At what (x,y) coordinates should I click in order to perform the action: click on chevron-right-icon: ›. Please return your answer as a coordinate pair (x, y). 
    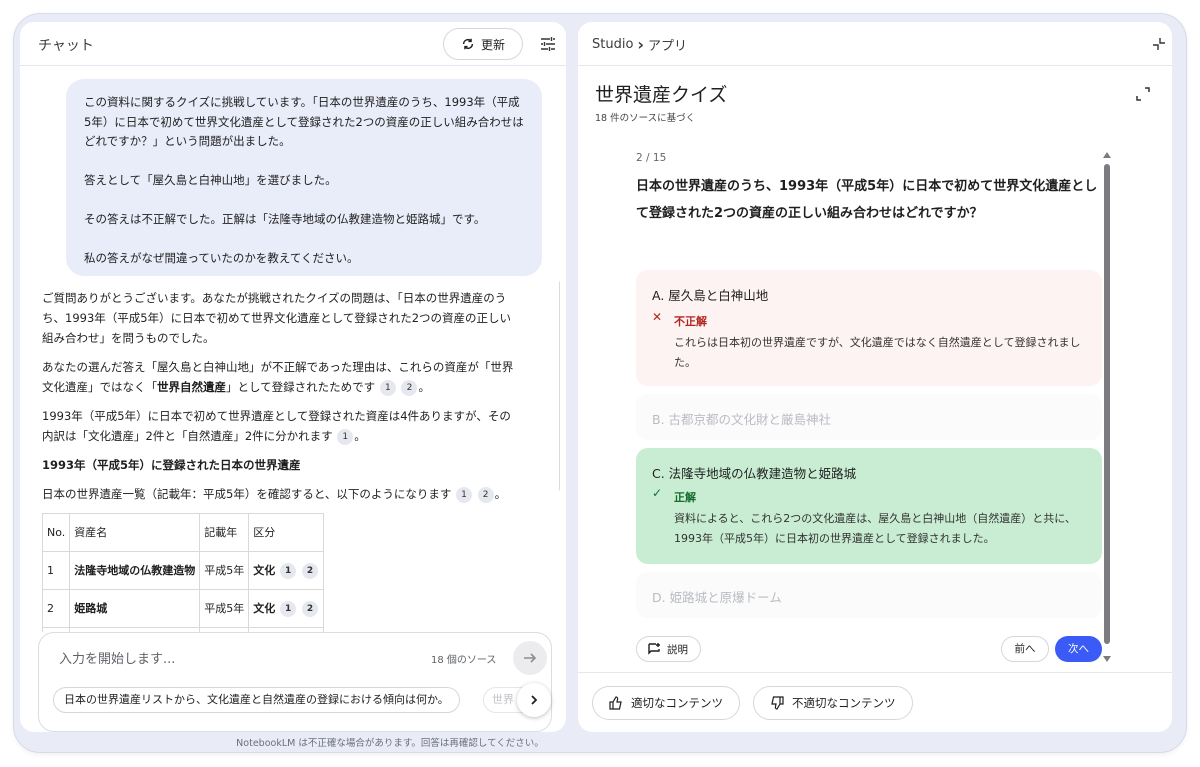
    Looking at the image, I should click on (640, 44).